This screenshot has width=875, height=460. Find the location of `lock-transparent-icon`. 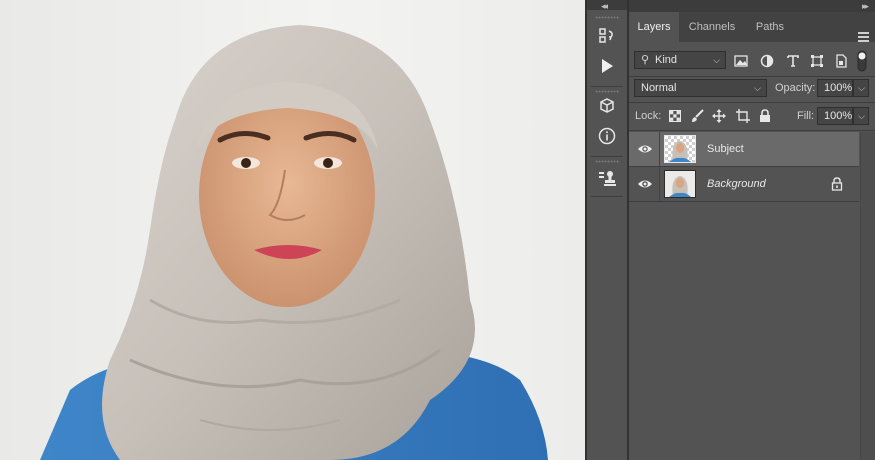

lock-transparent-icon is located at coordinates (675, 116).